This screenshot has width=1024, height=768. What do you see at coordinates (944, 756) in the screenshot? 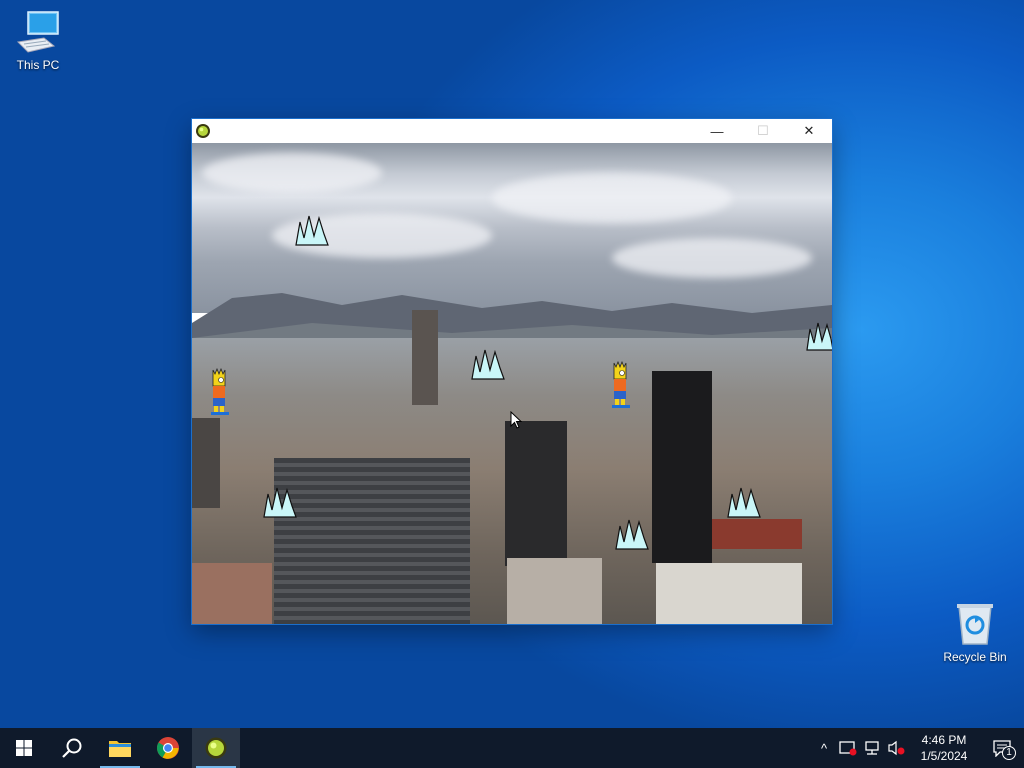
I see `clock-date: 1/5/2024` at bounding box center [944, 756].